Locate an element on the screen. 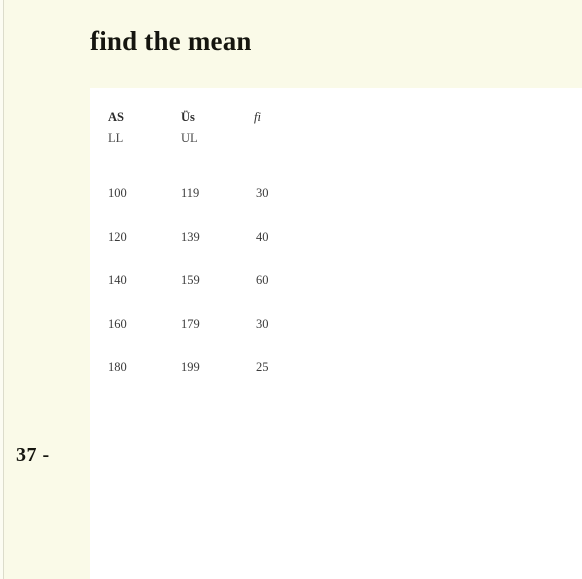  cell-lower-limit: 120 is located at coordinates (117, 236).